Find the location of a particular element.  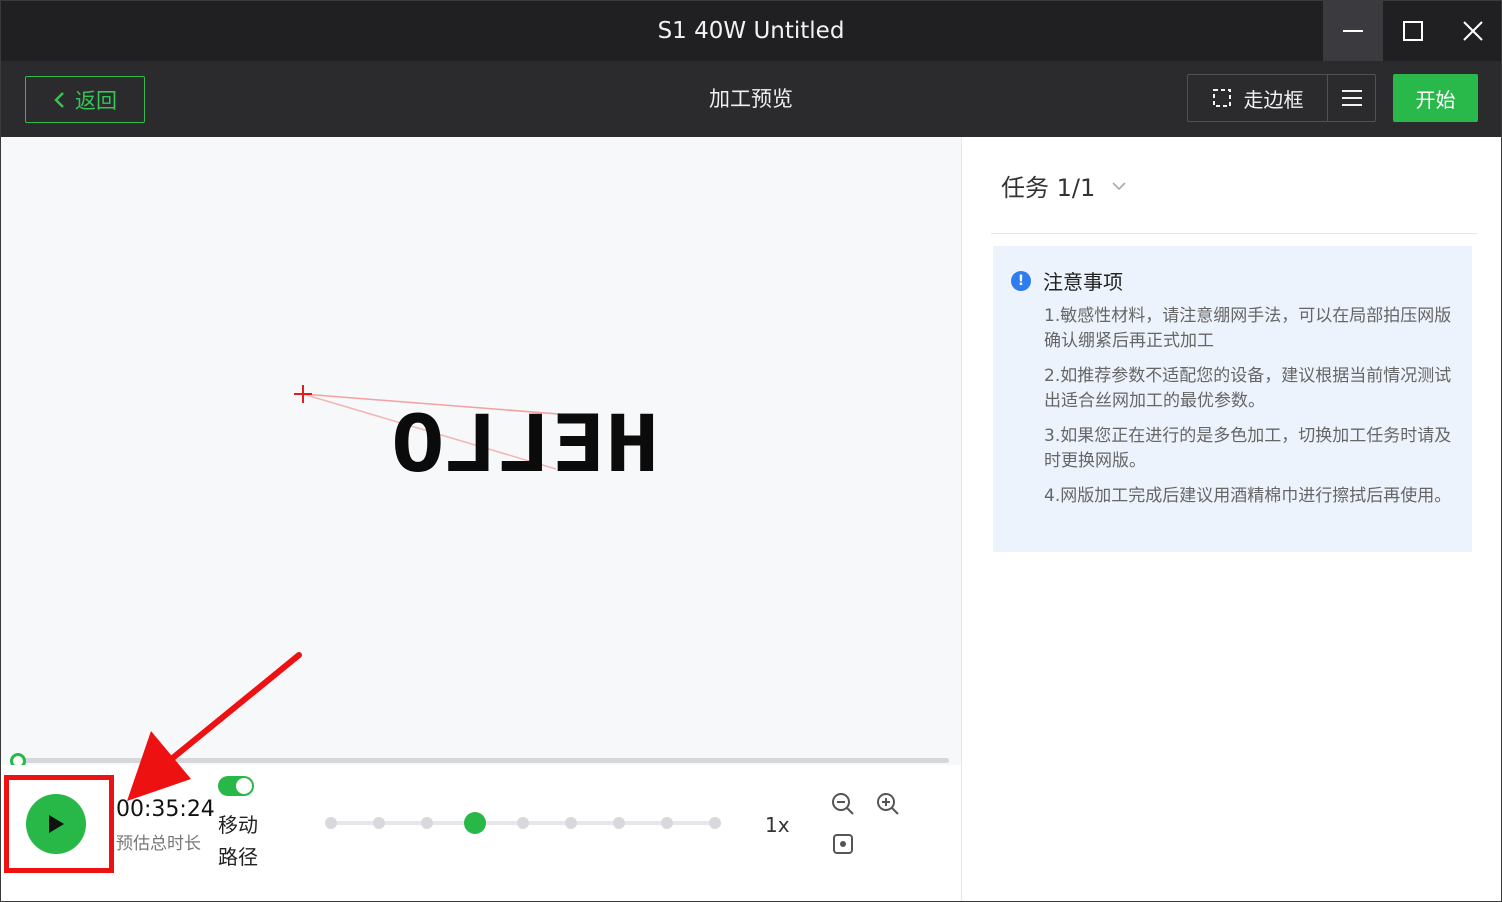

window-title: S1 40W Untitled is located at coordinates (751, 31).